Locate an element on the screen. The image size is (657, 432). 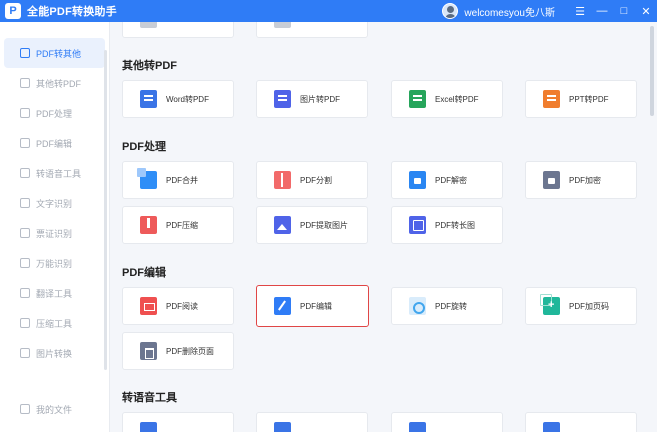
card-word-to-pdf: Word转PDF is located at coordinates (178, 99).